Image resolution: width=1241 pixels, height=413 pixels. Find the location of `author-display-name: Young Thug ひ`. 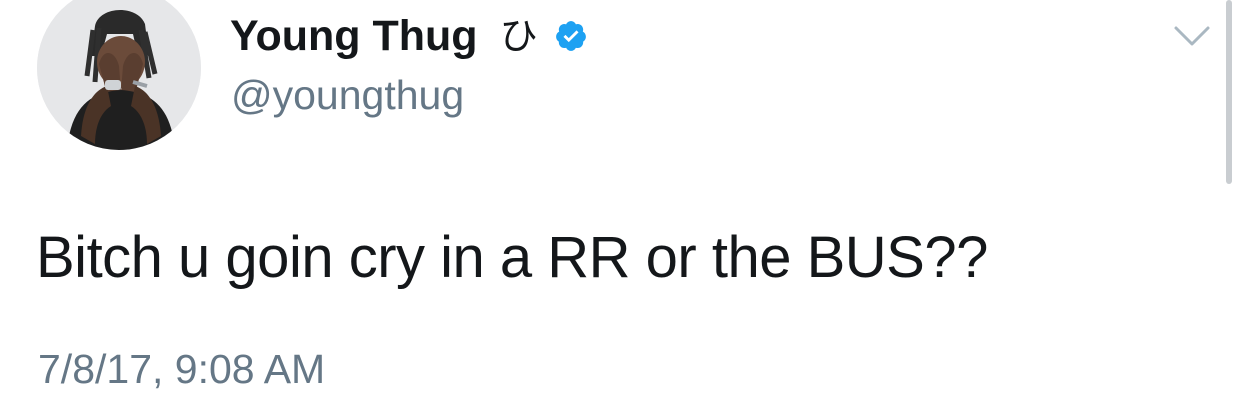

author-display-name: Young Thug ひ is located at coordinates (409, 36).